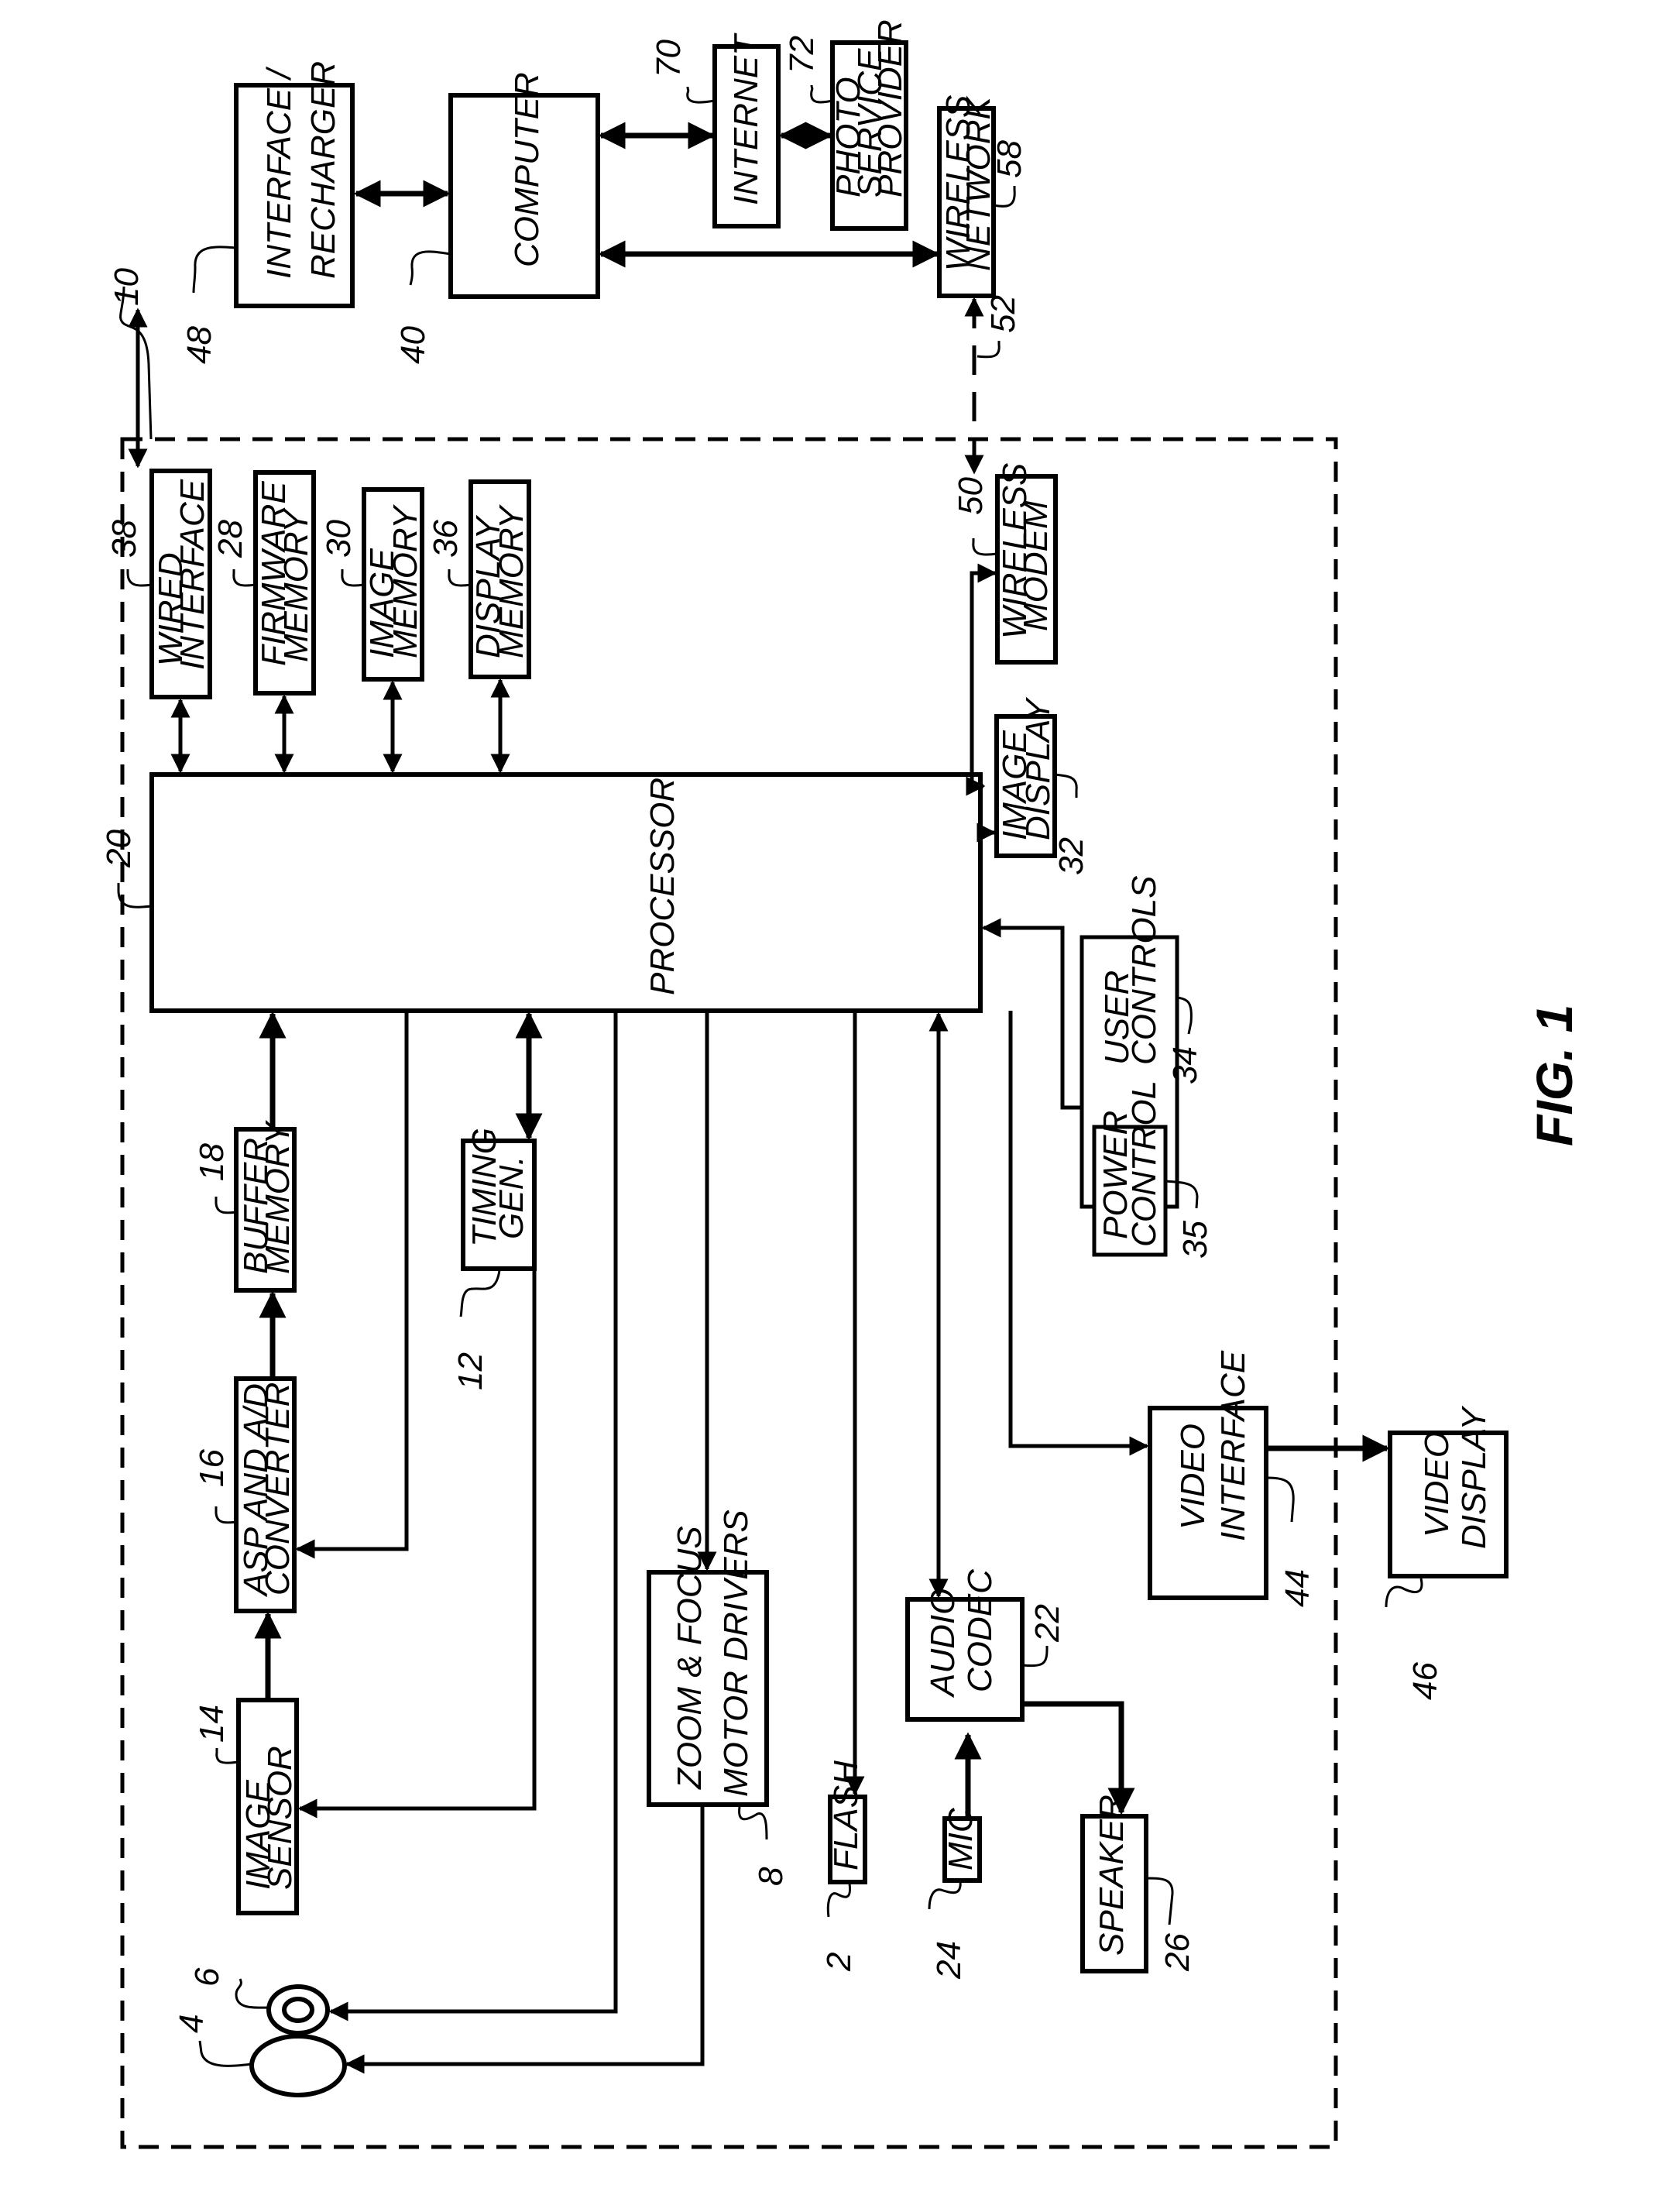 Image resolution: width=1675 pixels, height=2212 pixels. Describe the element at coordinates (413, 345) in the screenshot. I see `ref-40: 40` at that location.